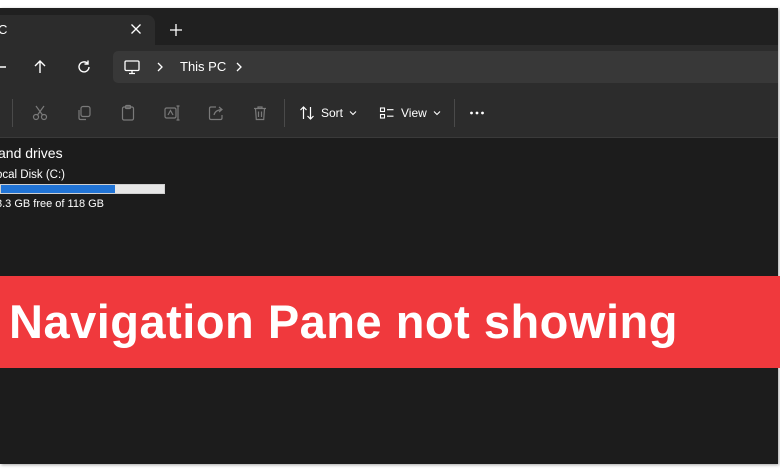  What do you see at coordinates (31, 153) in the screenshot?
I see `devices-and-drives-heading: and drives` at bounding box center [31, 153].